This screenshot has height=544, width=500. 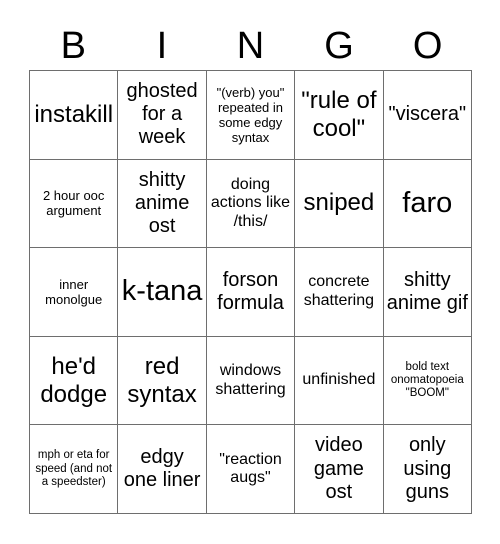 I want to click on bingo-cell-label: video game ost, so click(x=338, y=468).